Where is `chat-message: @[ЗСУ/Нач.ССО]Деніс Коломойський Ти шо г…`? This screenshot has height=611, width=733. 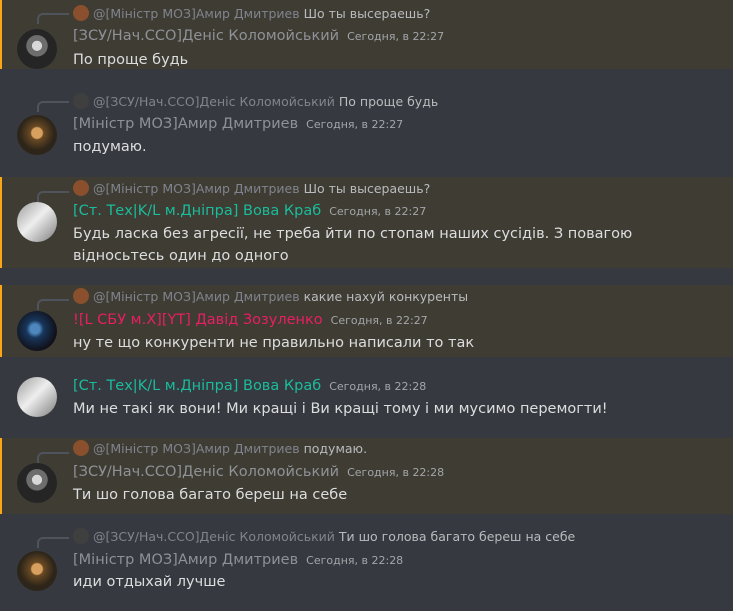 chat-message: @[ЗСУ/Нач.ССО]Деніс Коломойський Ти шо г… is located at coordinates (366, 567).